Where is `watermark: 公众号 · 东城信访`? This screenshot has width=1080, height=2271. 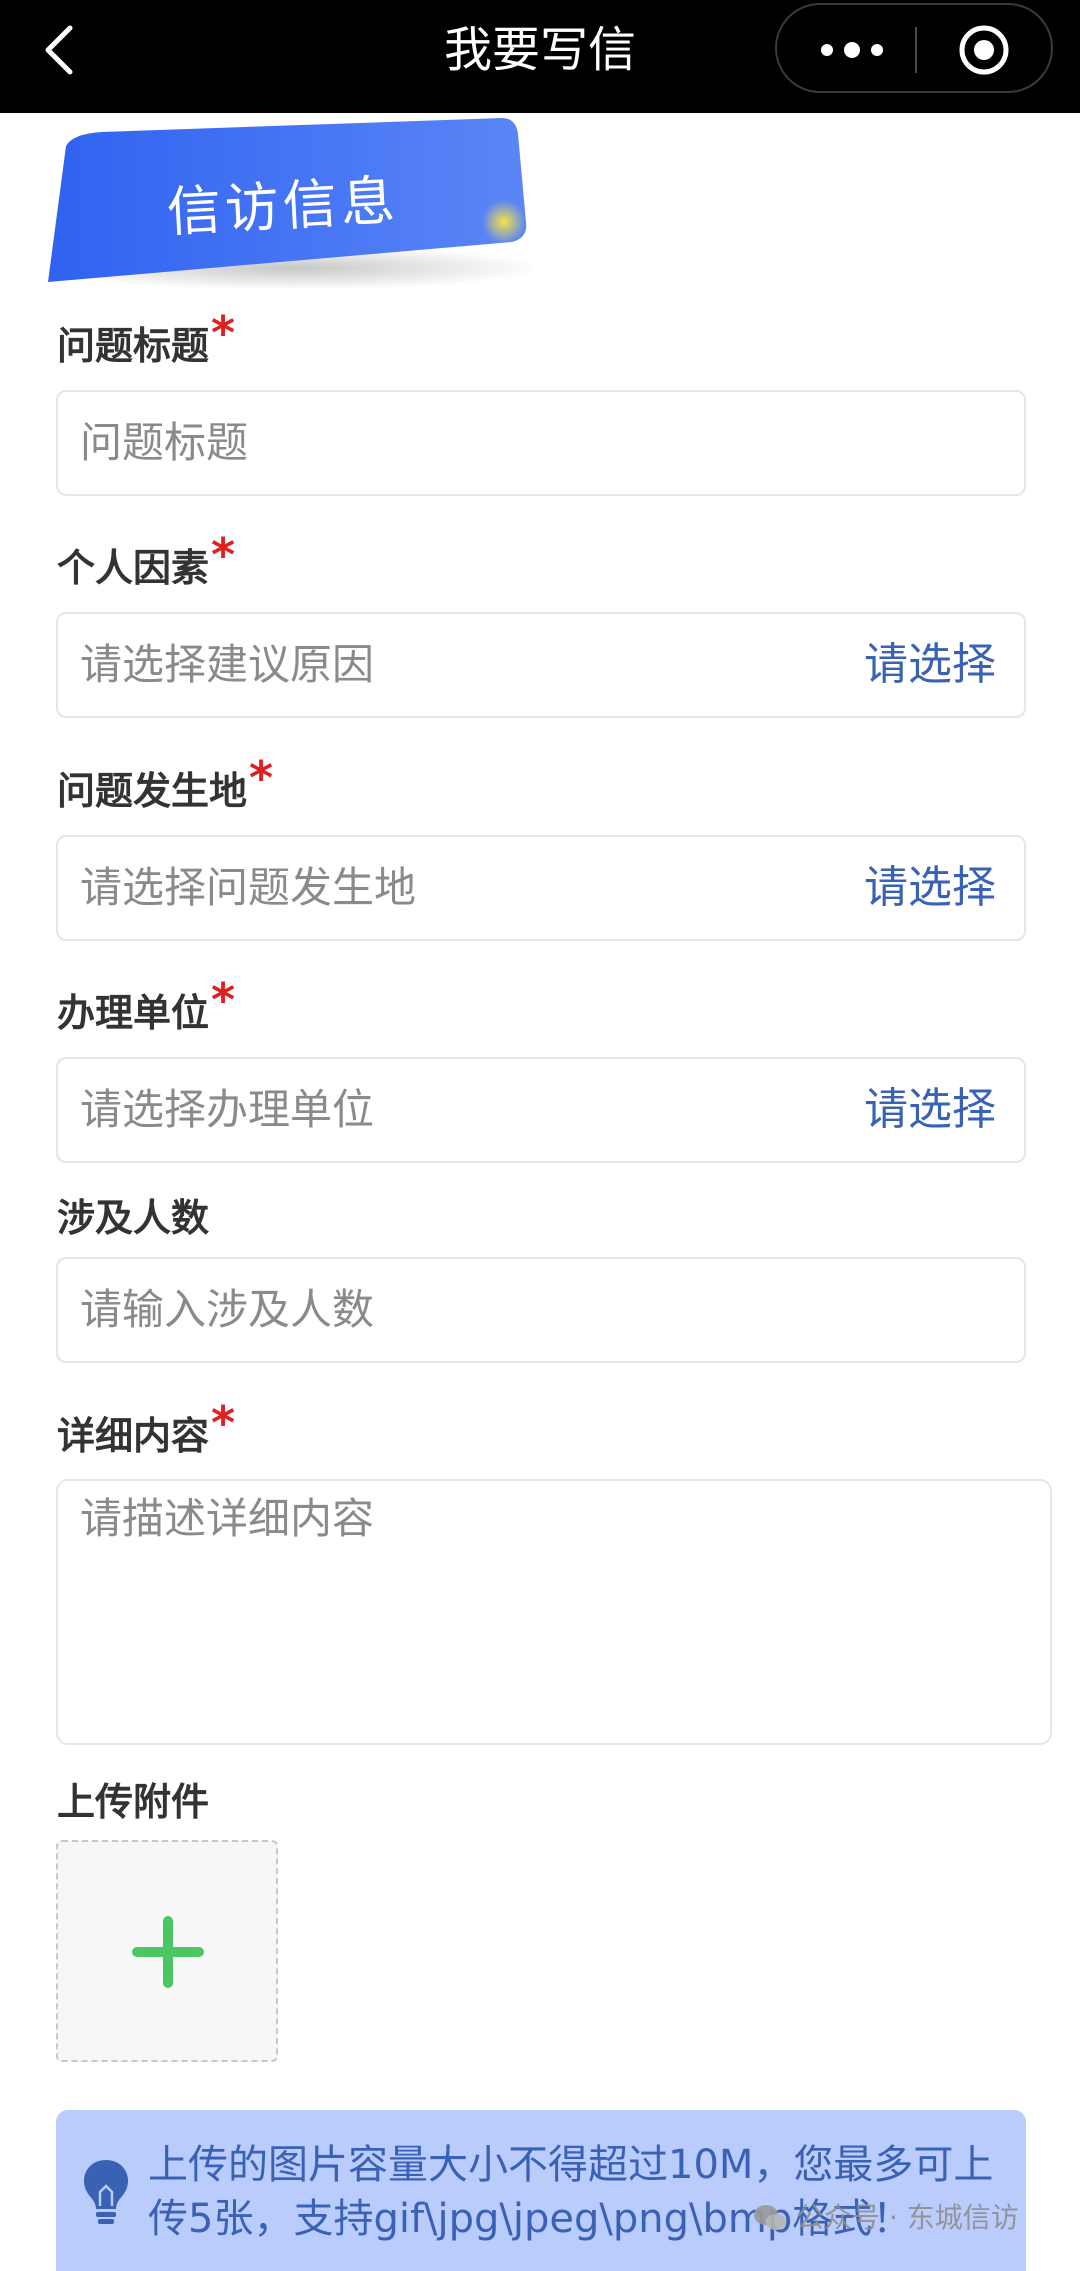
watermark: 公众号 · 东城信访 is located at coordinates (885, 2218).